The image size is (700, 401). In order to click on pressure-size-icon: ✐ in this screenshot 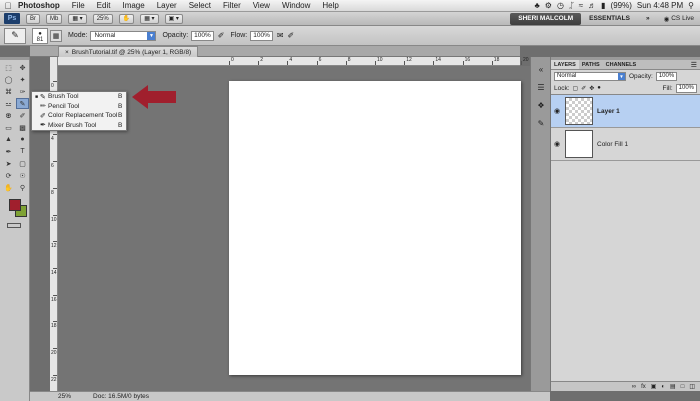, I will do `click(291, 35)`.